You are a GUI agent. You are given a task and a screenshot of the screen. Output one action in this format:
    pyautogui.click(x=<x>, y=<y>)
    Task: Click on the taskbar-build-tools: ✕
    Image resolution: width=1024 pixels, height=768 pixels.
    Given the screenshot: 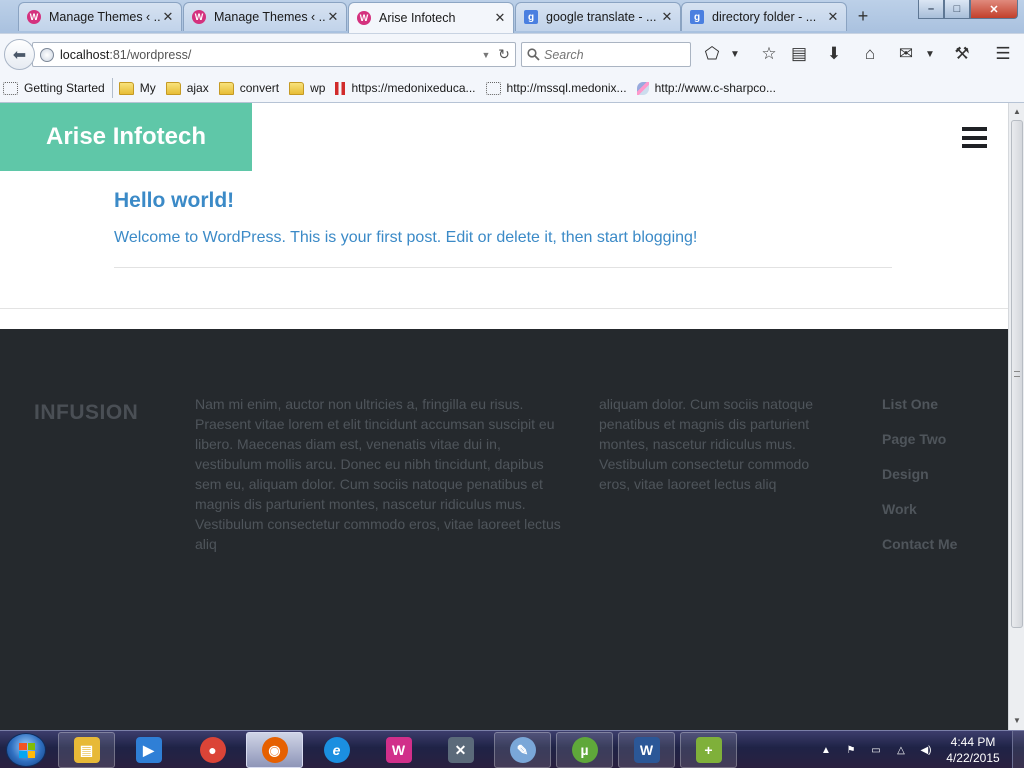 What is the action you would take?
    pyautogui.click(x=460, y=750)
    